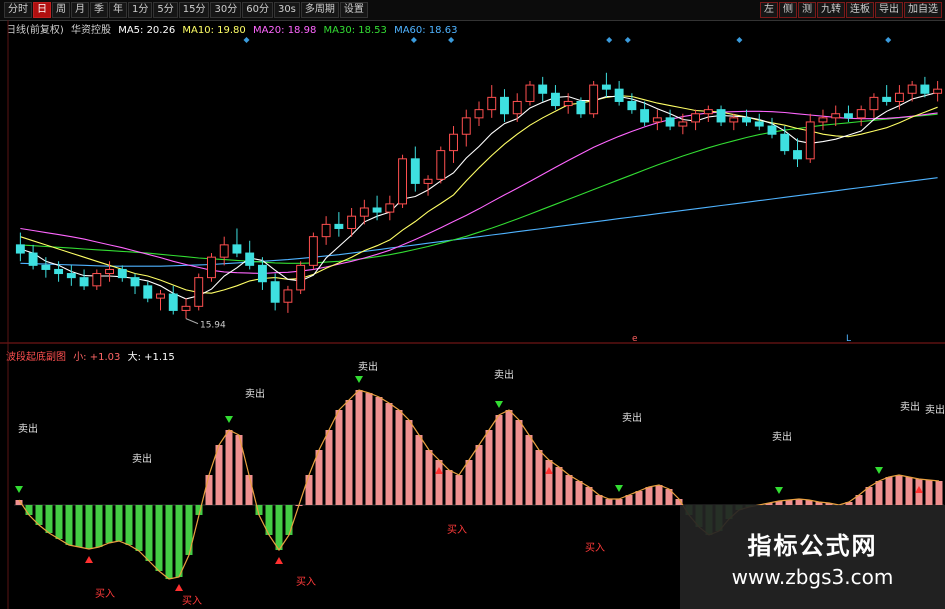 The width and height of the screenshot is (945, 609). I want to click on marker-e: e, so click(635, 339).